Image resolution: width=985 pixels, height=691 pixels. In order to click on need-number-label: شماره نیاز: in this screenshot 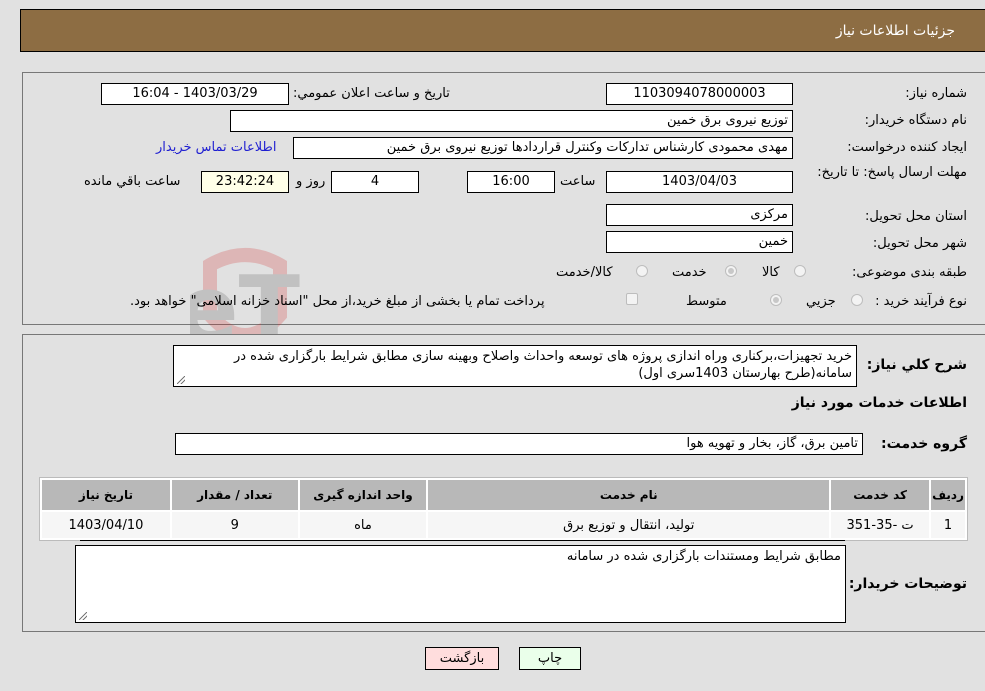, I will do `click(936, 93)`.